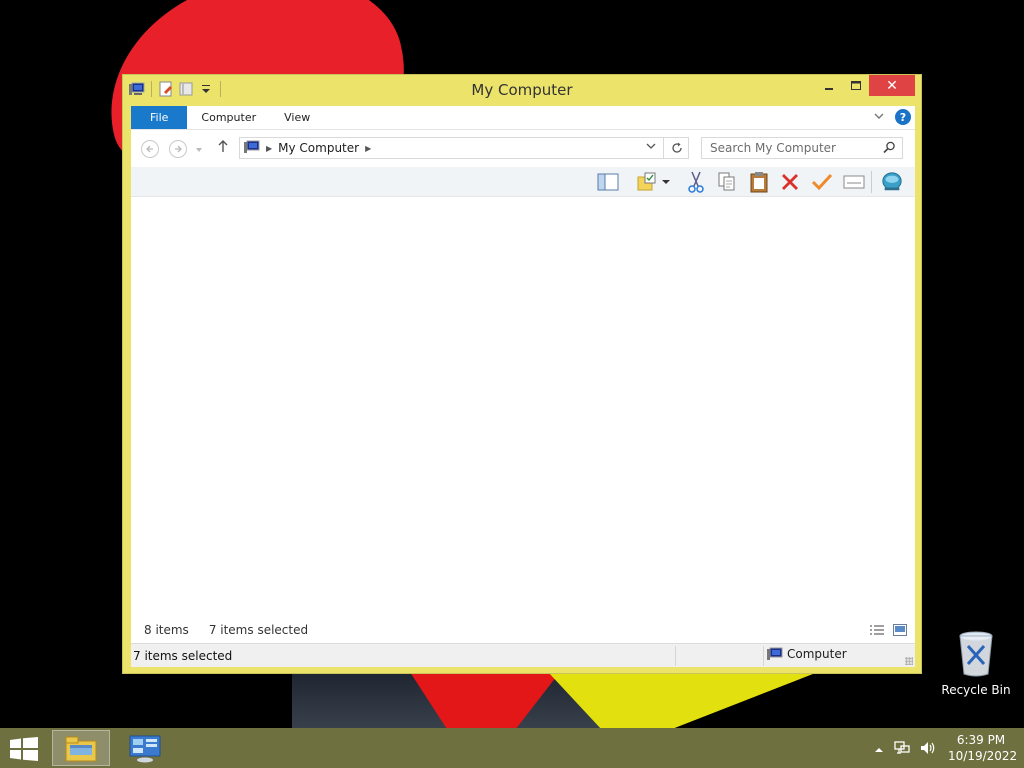 This screenshot has height=768, width=1024. I want to click on recycle-bin-shortcut: Recycle Bin, so click(976, 663).